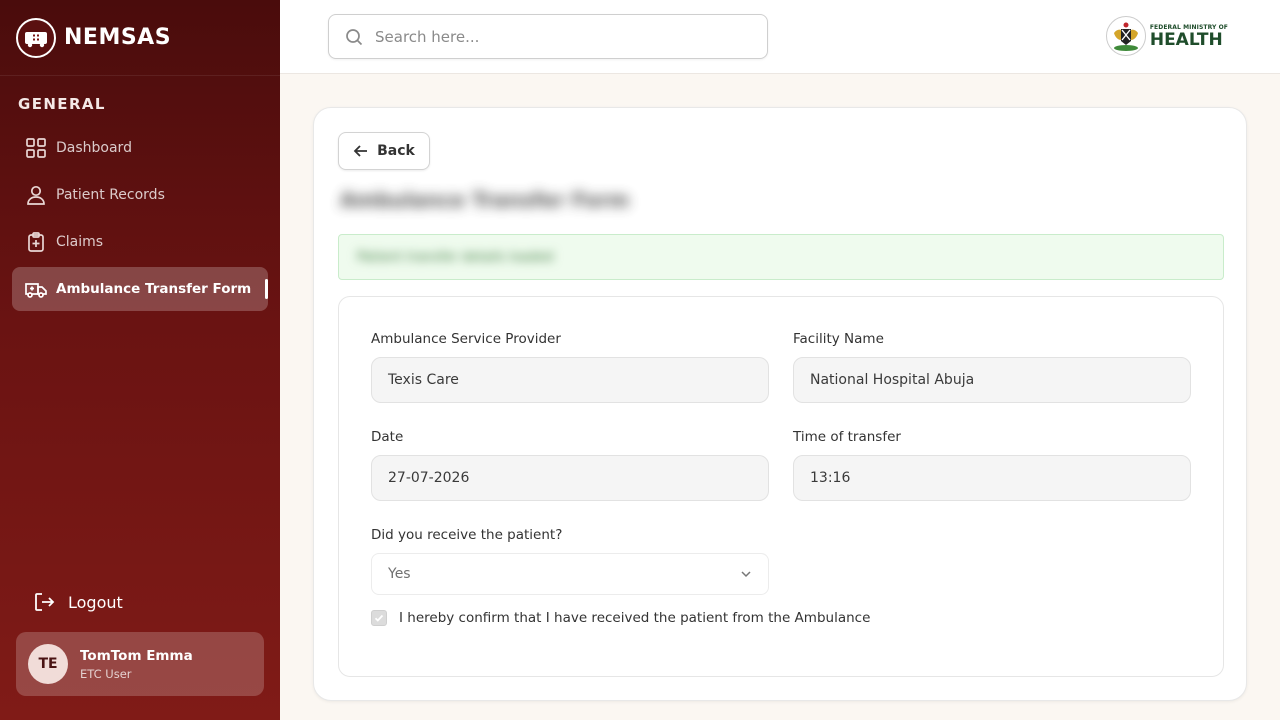 This screenshot has width=1280, height=720. I want to click on sidebar-item-patient-records: Patient Records, so click(140, 195).